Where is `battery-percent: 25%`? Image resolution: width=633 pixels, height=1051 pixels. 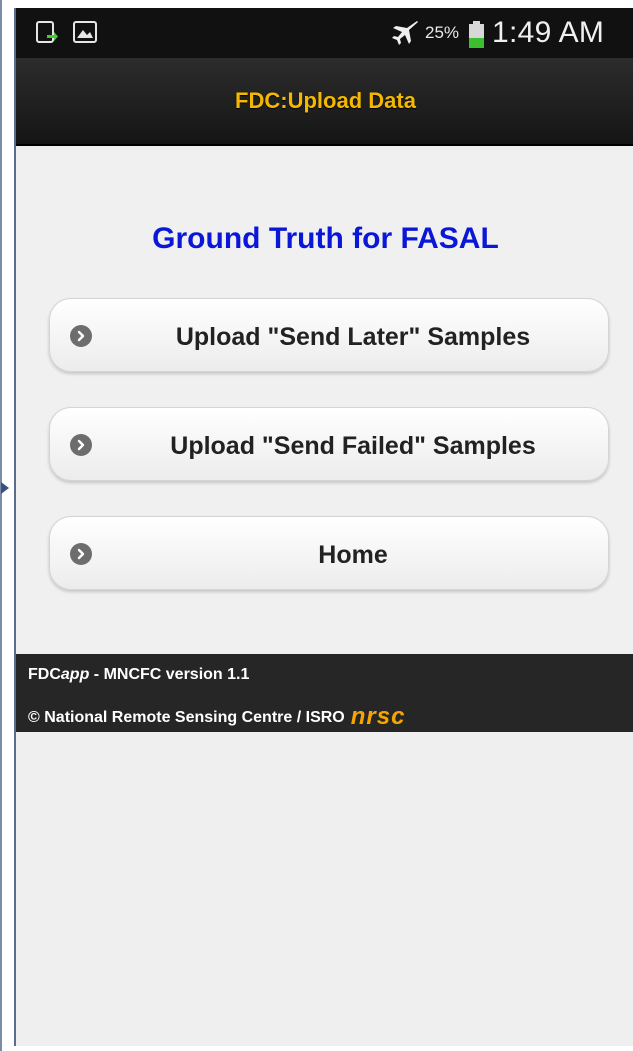 battery-percent: 25% is located at coordinates (442, 32).